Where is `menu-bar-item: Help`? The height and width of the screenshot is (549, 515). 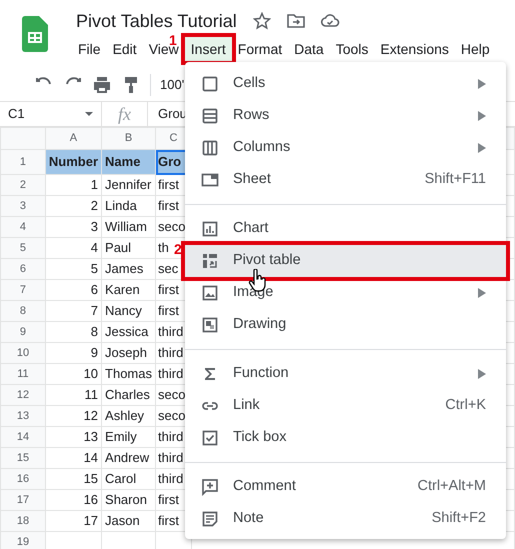 menu-bar-item: Help is located at coordinates (475, 49).